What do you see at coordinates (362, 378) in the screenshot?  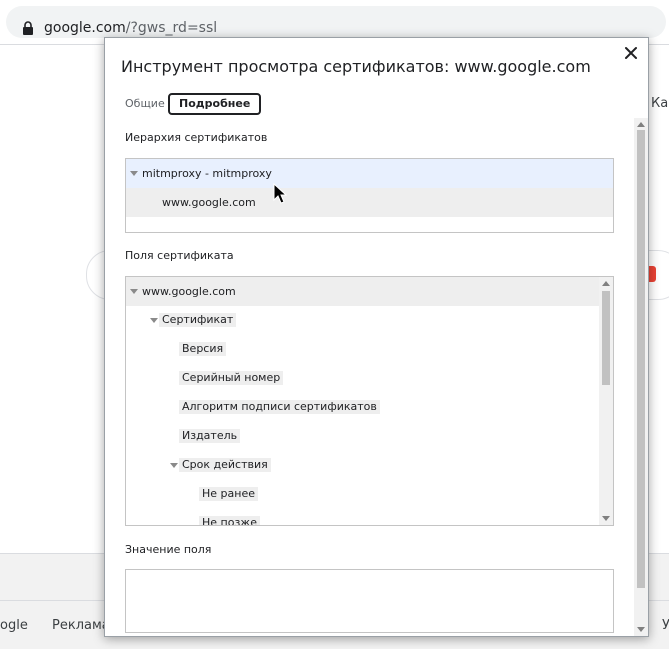 I see `tree-item-field: Серийный номер` at bounding box center [362, 378].